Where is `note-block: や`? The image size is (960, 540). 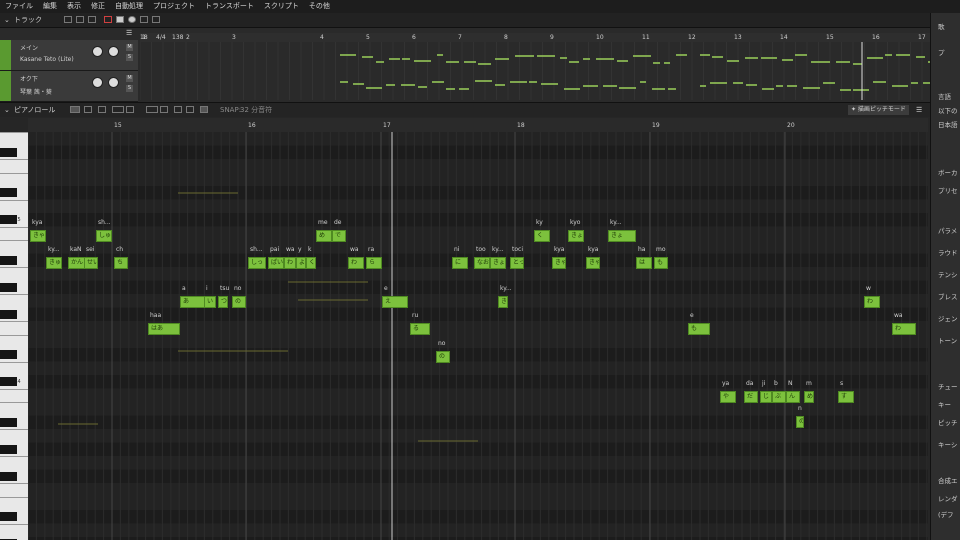 note-block: や is located at coordinates (728, 397).